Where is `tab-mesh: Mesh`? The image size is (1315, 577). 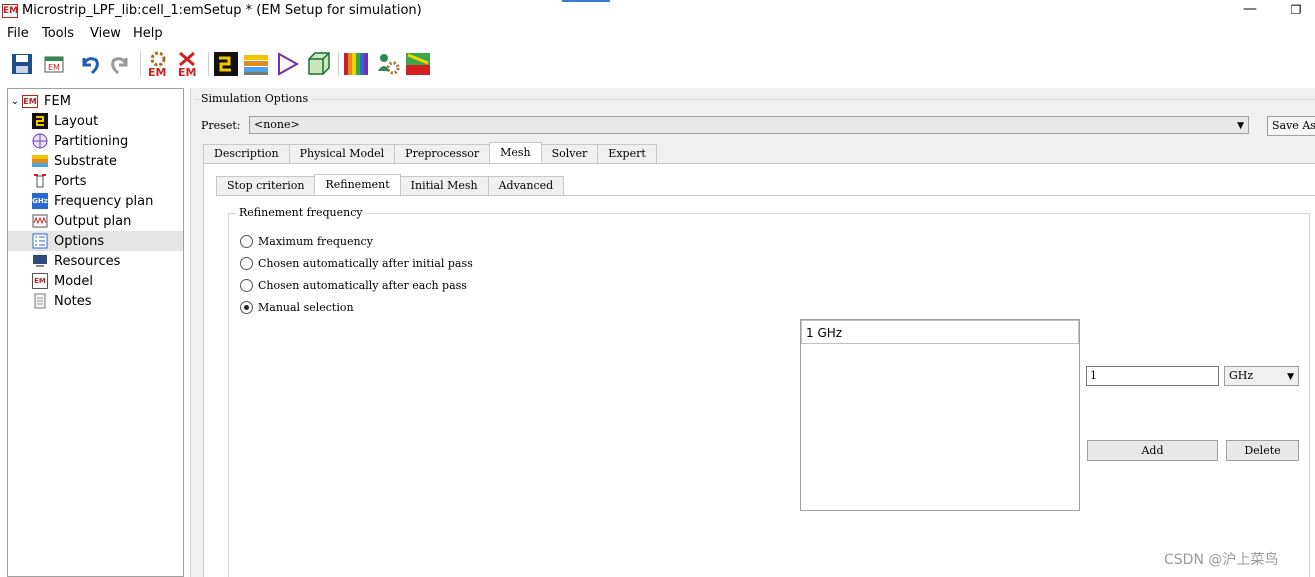 tab-mesh: Mesh is located at coordinates (515, 152).